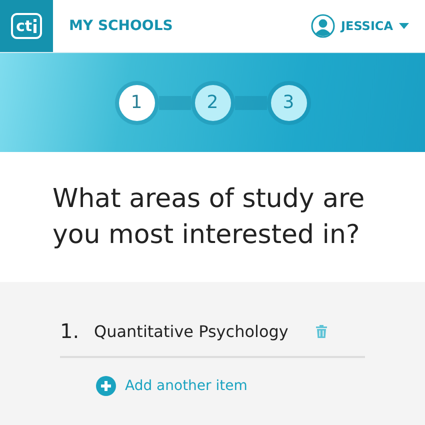  Describe the element at coordinates (191, 331) in the screenshot. I see `item-text: Quantitative Psychology` at that location.